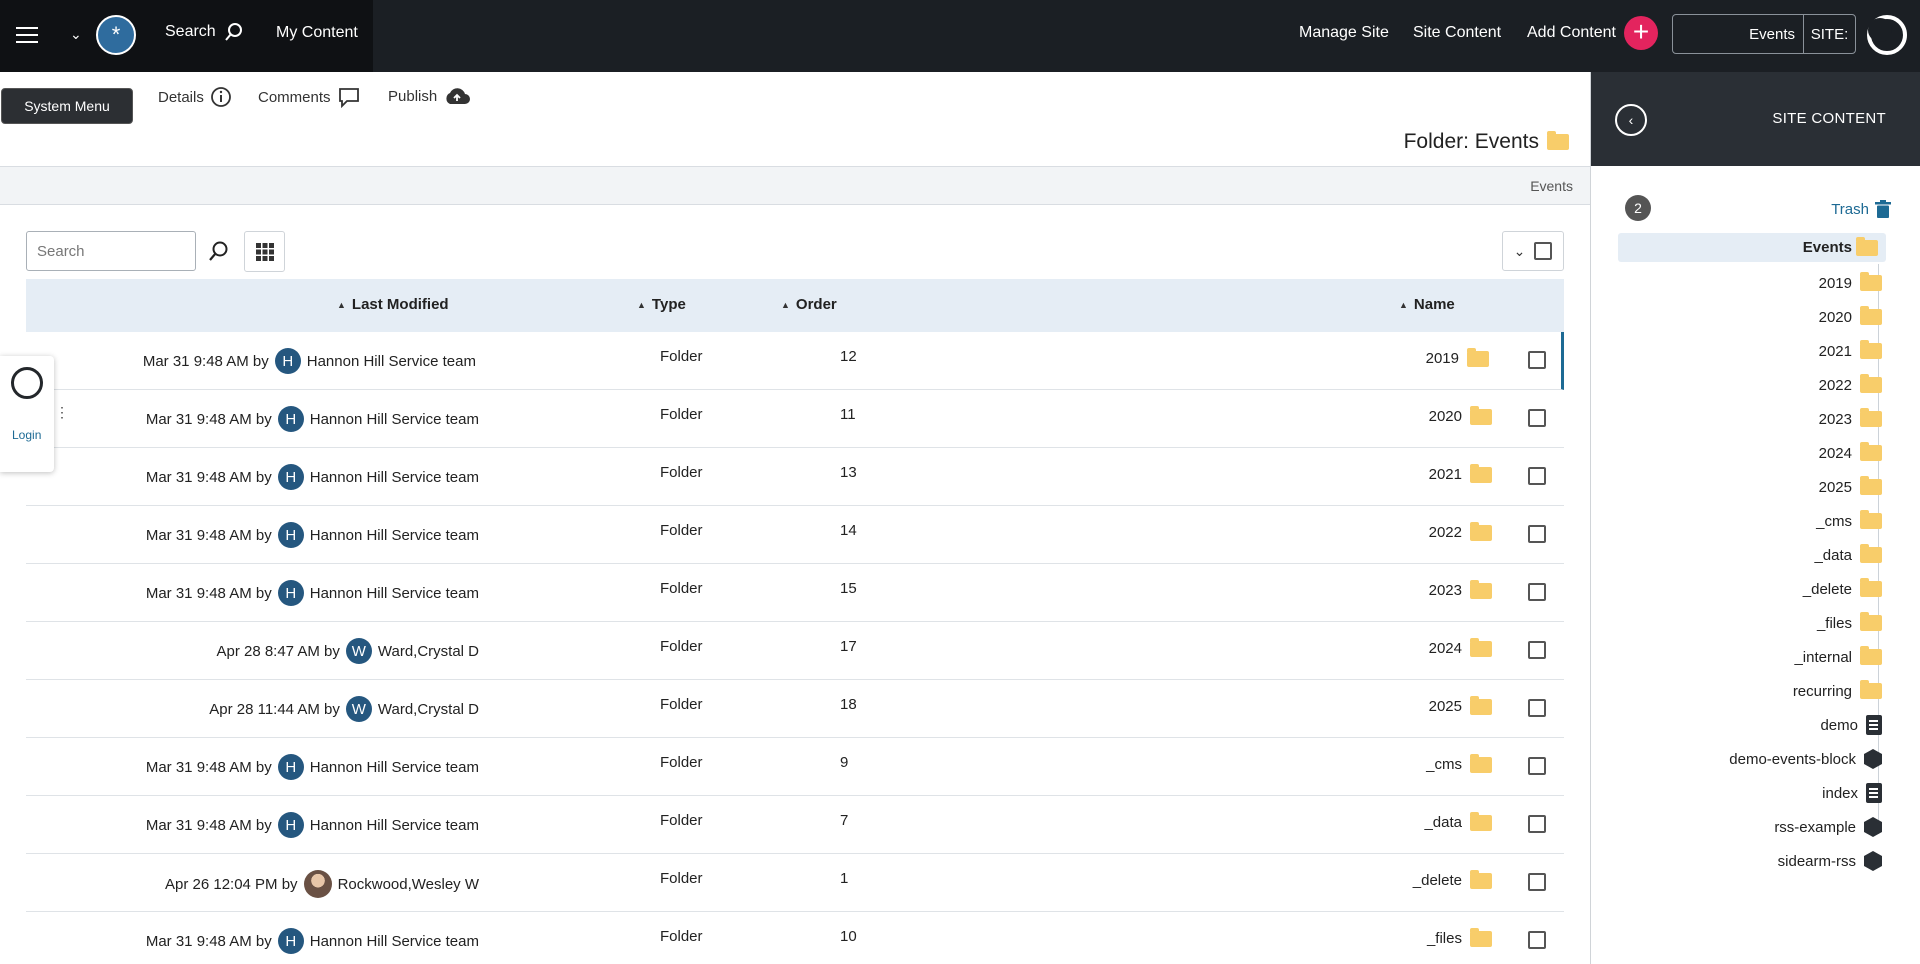  Describe the element at coordinates (1850, 487) in the screenshot. I see `tree-item-2025: 2025` at that location.